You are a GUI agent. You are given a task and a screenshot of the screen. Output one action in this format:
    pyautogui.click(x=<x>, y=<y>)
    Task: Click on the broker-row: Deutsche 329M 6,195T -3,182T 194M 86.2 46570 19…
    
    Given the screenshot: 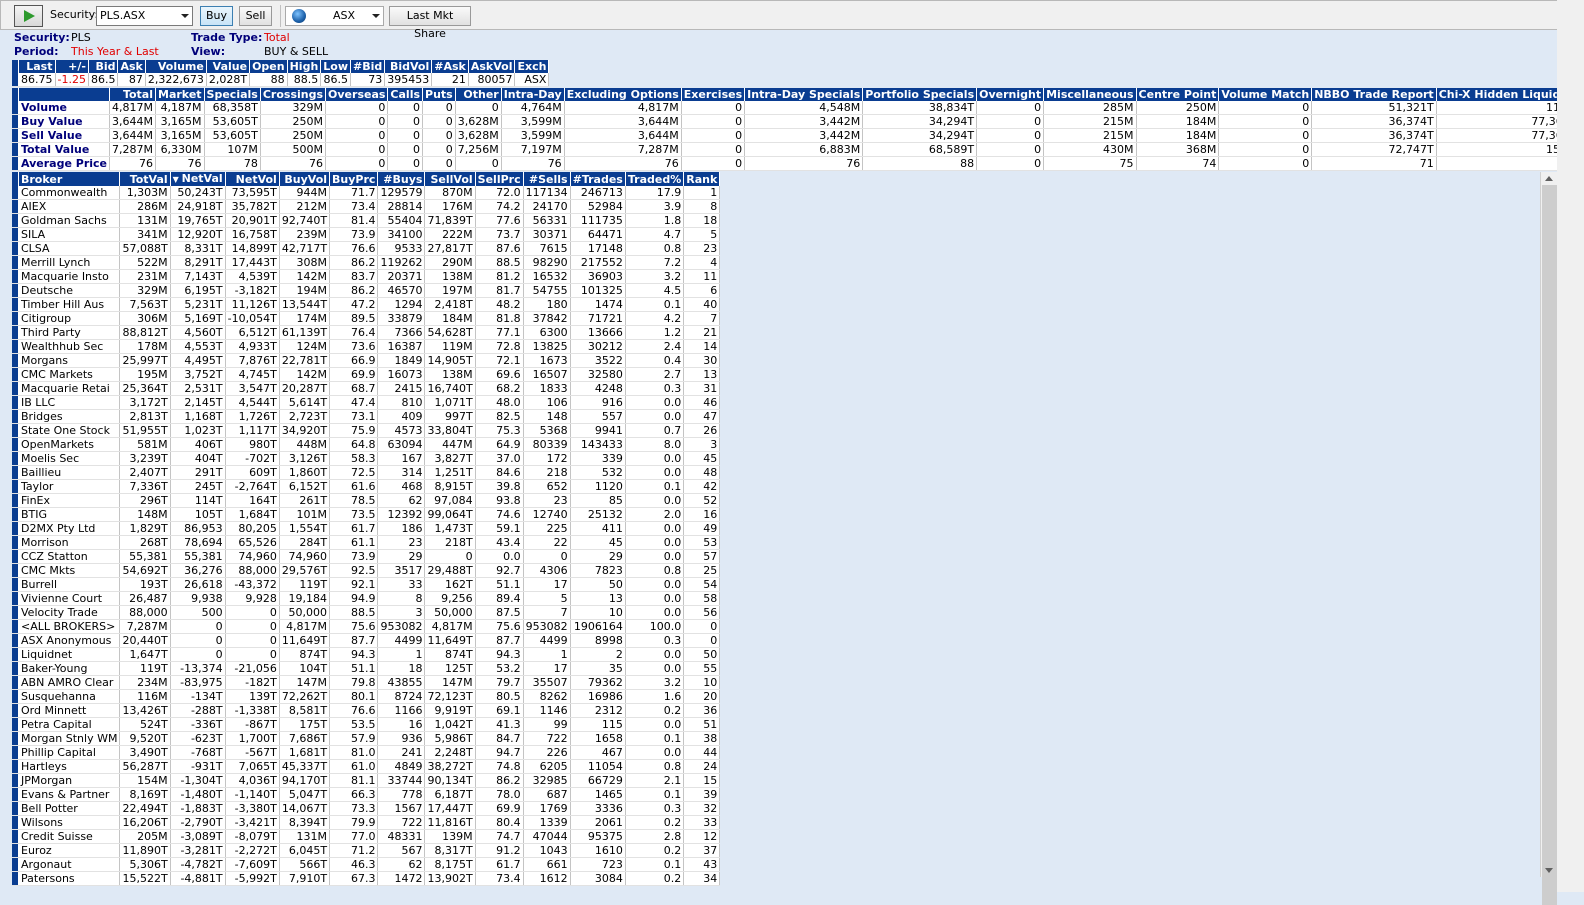 What is the action you would take?
    pyautogui.click(x=366, y=290)
    